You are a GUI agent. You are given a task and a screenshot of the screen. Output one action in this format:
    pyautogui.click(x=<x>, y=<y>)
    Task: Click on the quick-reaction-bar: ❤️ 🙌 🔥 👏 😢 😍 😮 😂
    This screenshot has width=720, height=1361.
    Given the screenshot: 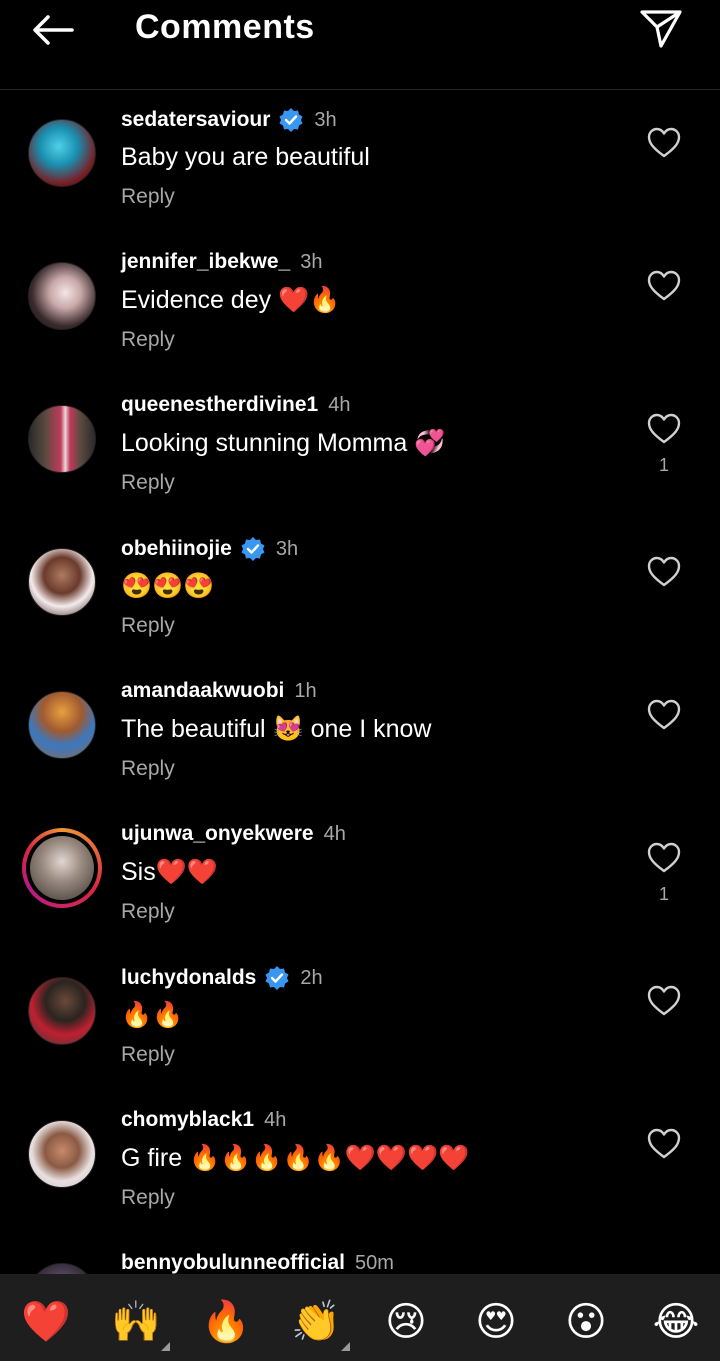 What is the action you would take?
    pyautogui.click(x=360, y=1317)
    